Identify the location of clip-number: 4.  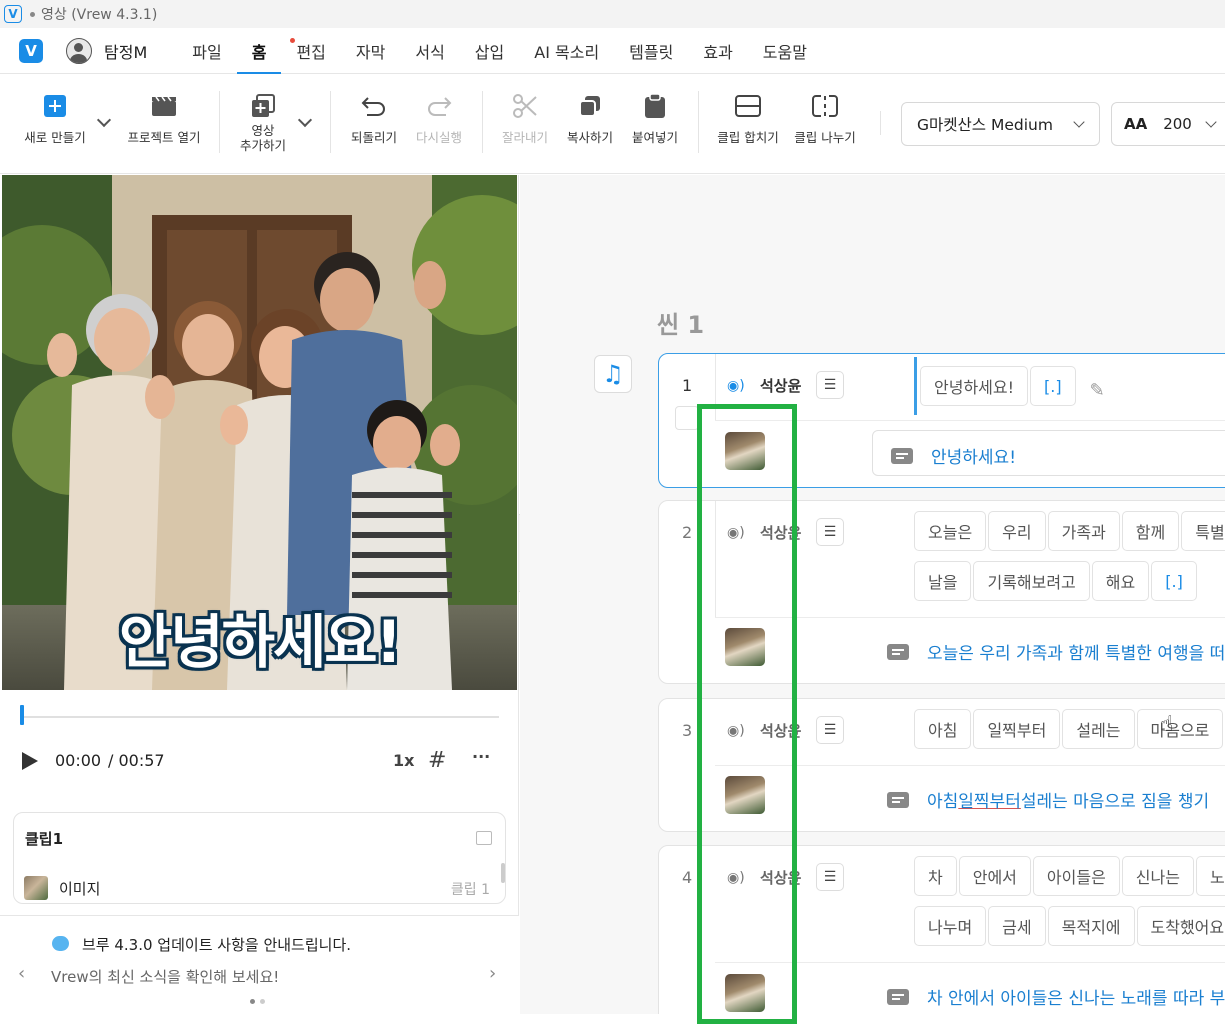
(687, 877).